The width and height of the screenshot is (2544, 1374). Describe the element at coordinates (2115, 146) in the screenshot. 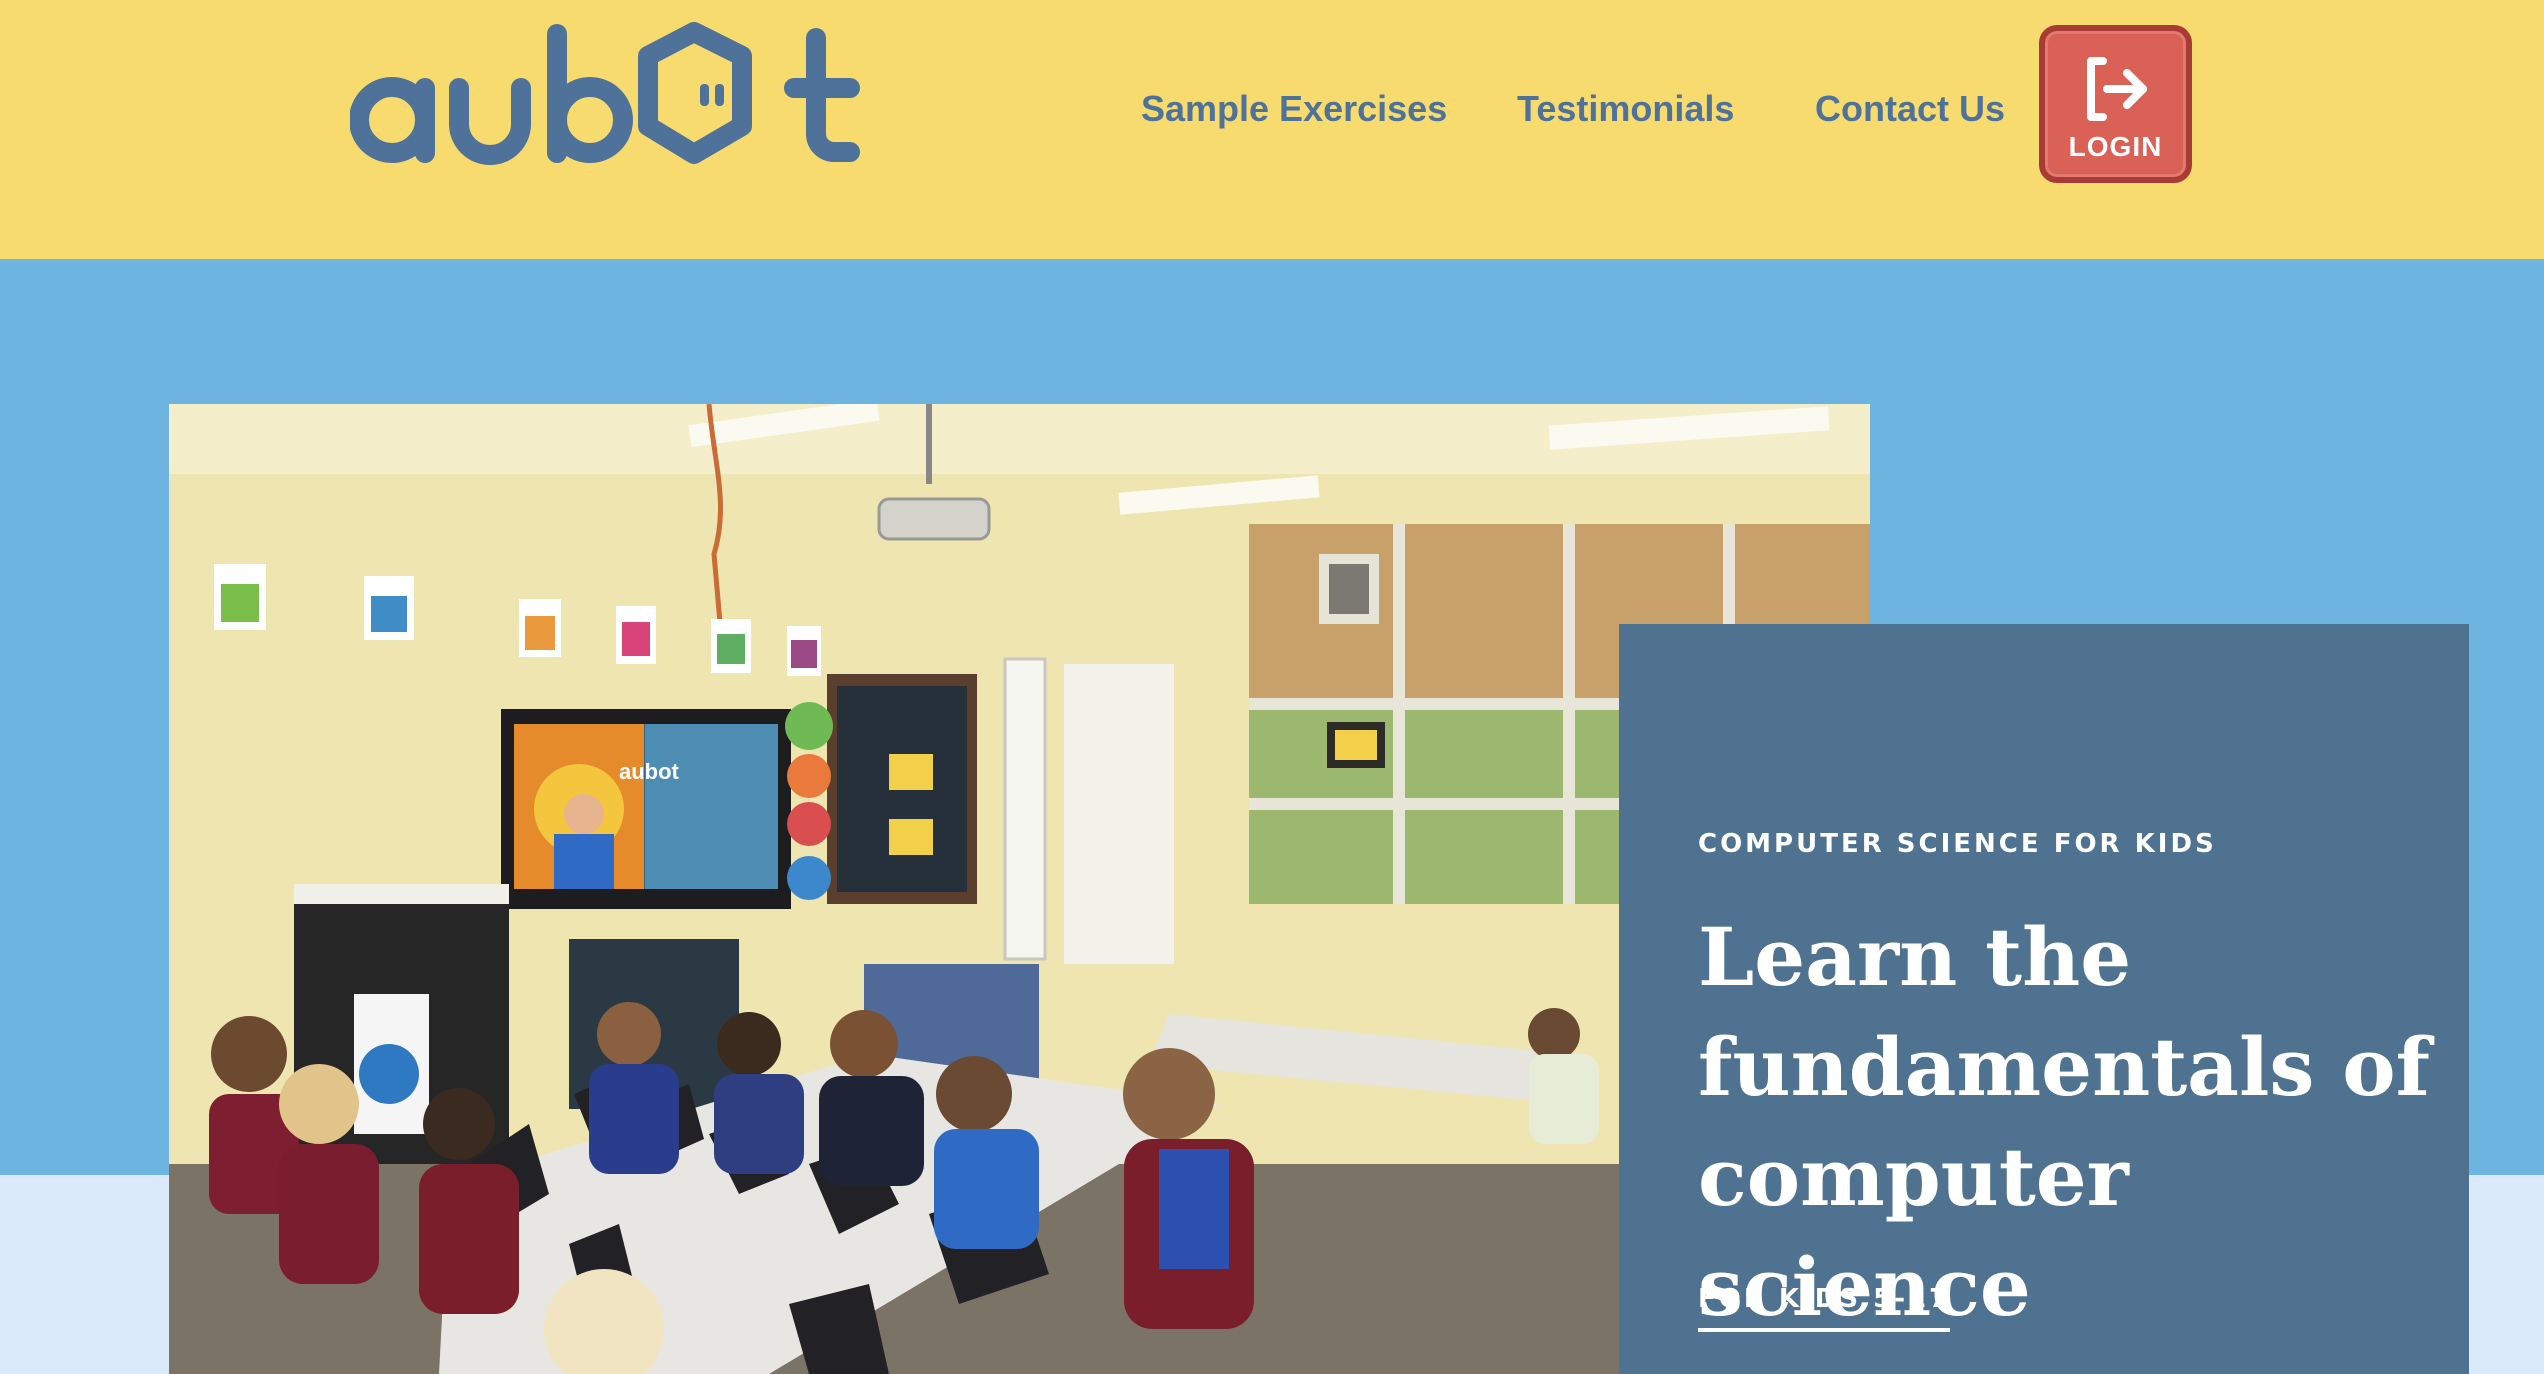

I see `login-label: LOGIN` at that location.